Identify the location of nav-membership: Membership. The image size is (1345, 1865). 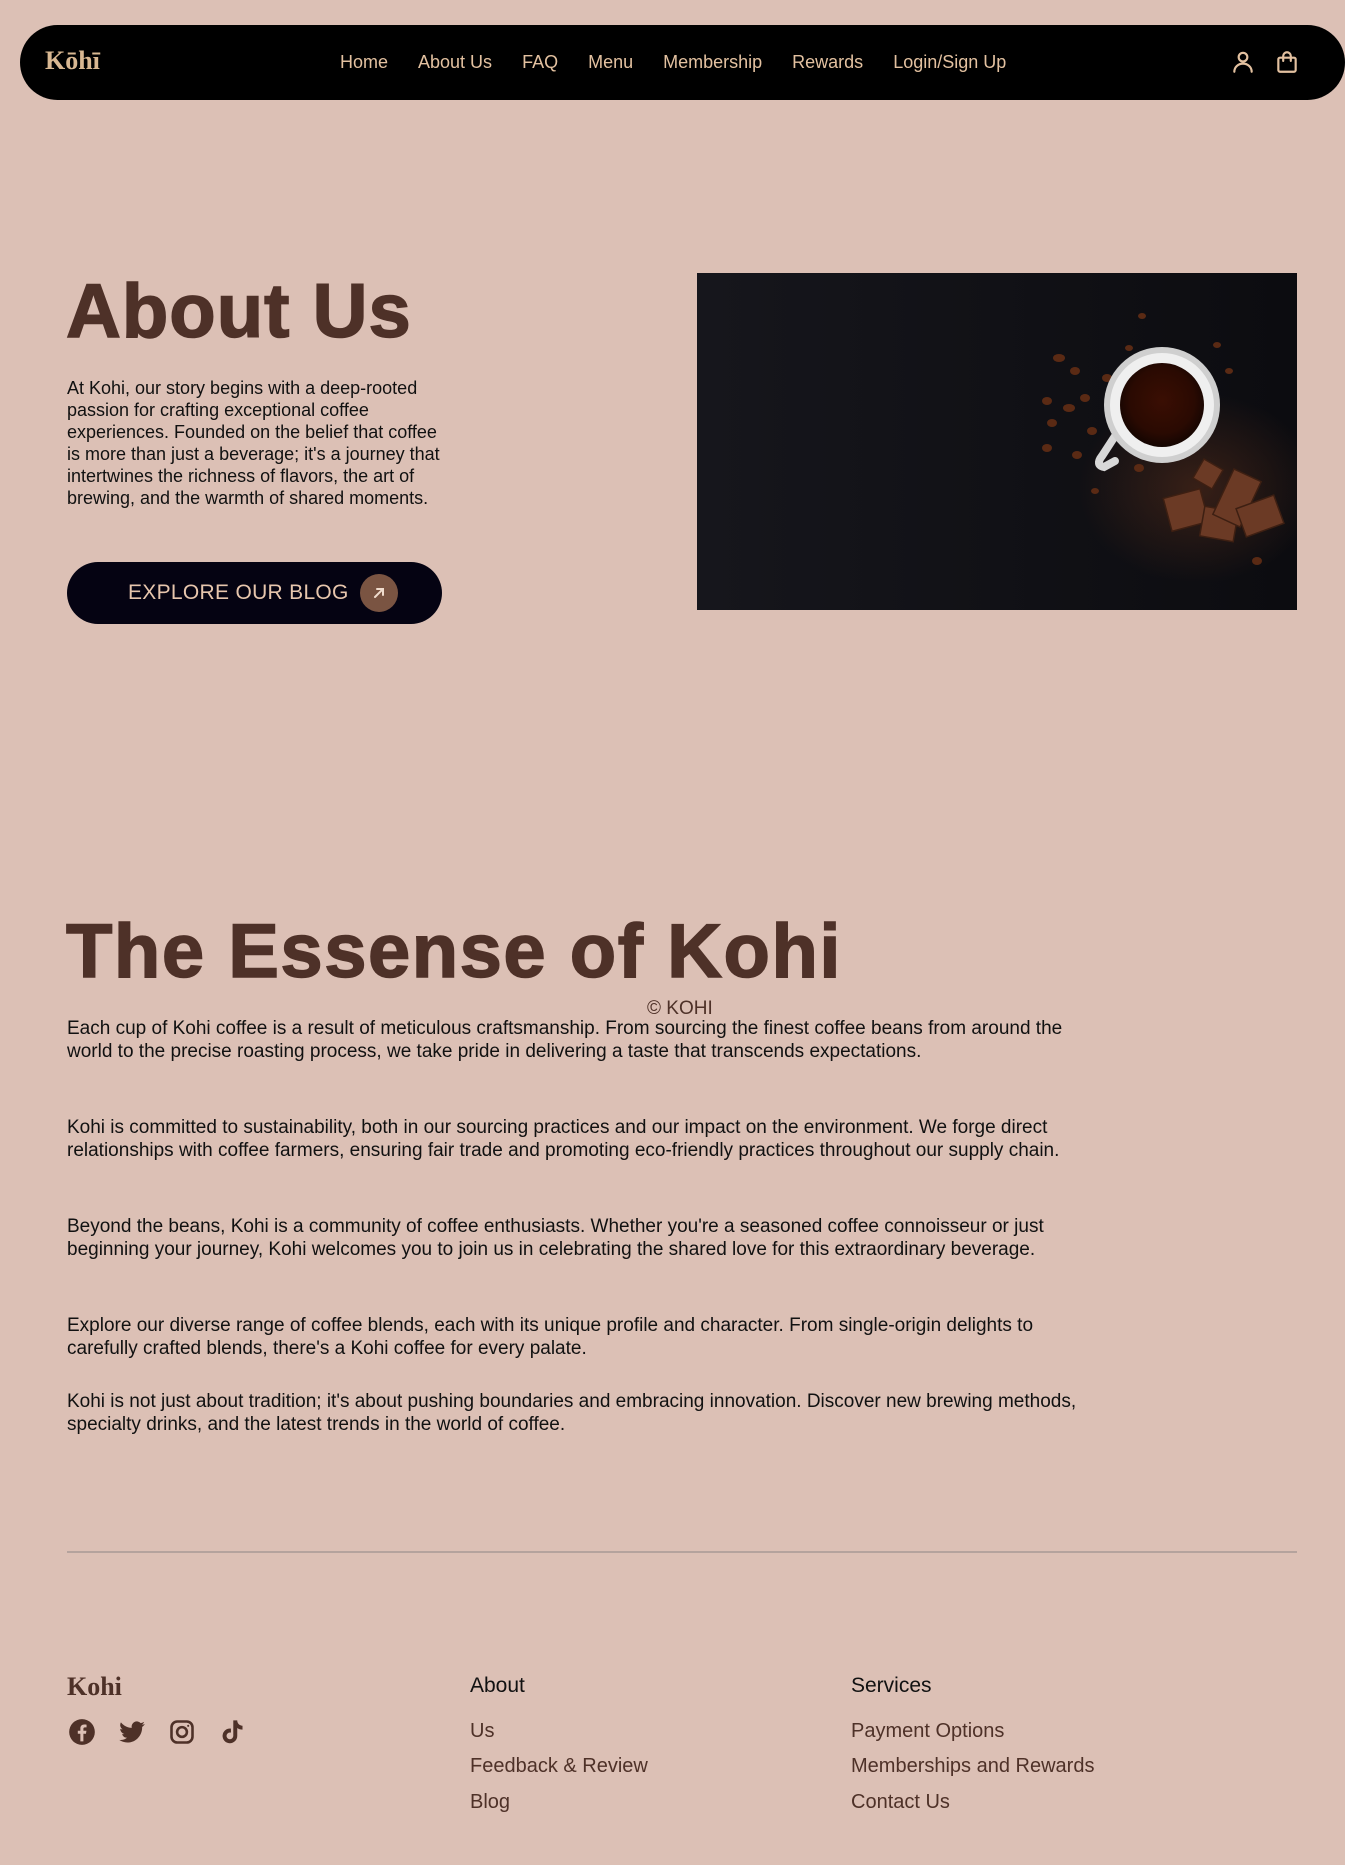
(712, 62).